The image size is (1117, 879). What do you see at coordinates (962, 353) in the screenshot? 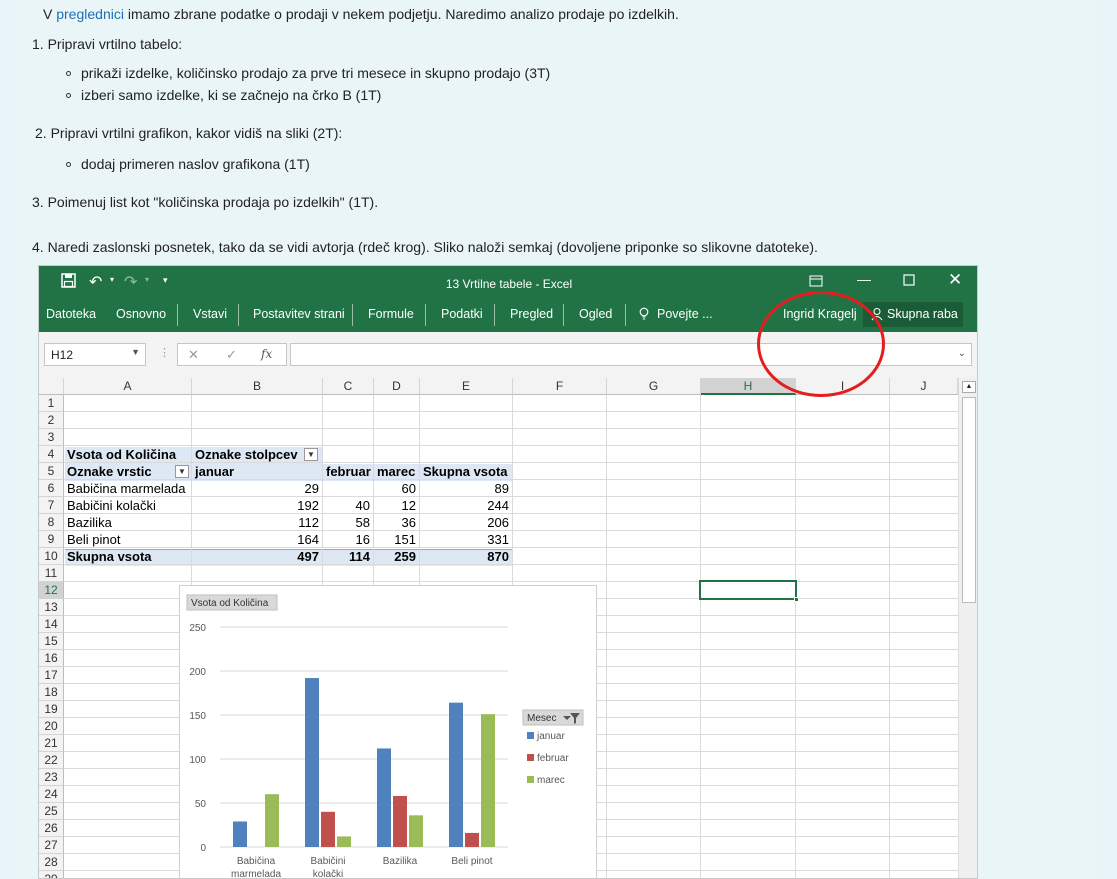
I see `expand-formula-icon: ⌄` at bounding box center [962, 353].